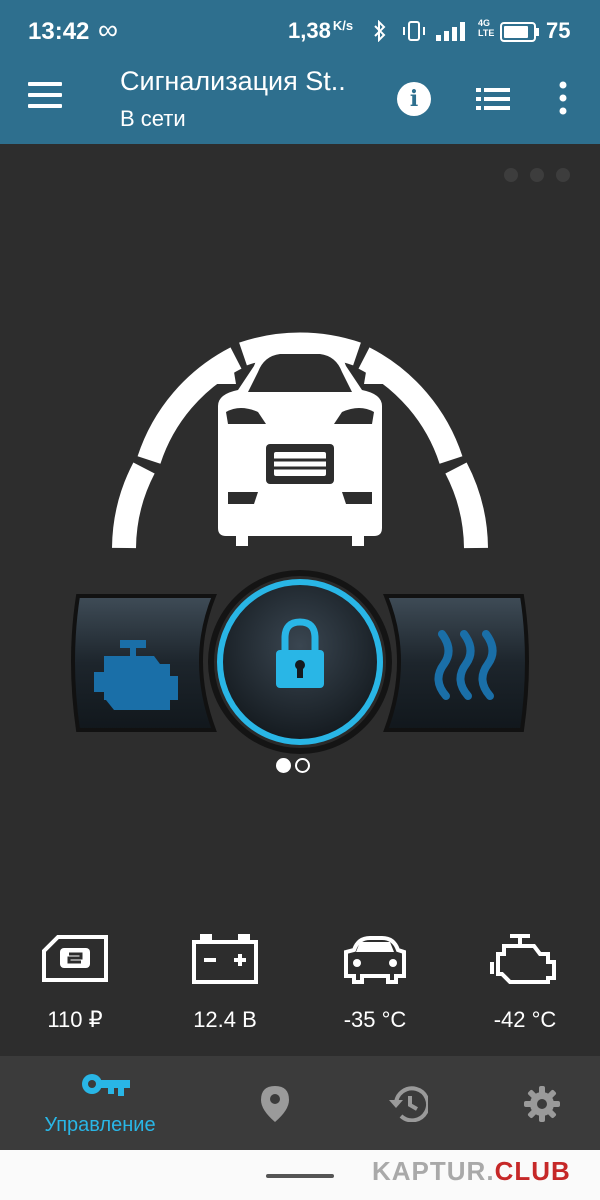 This screenshot has height=1200, width=600. I want to click on key-icon, so click(106, 1085).